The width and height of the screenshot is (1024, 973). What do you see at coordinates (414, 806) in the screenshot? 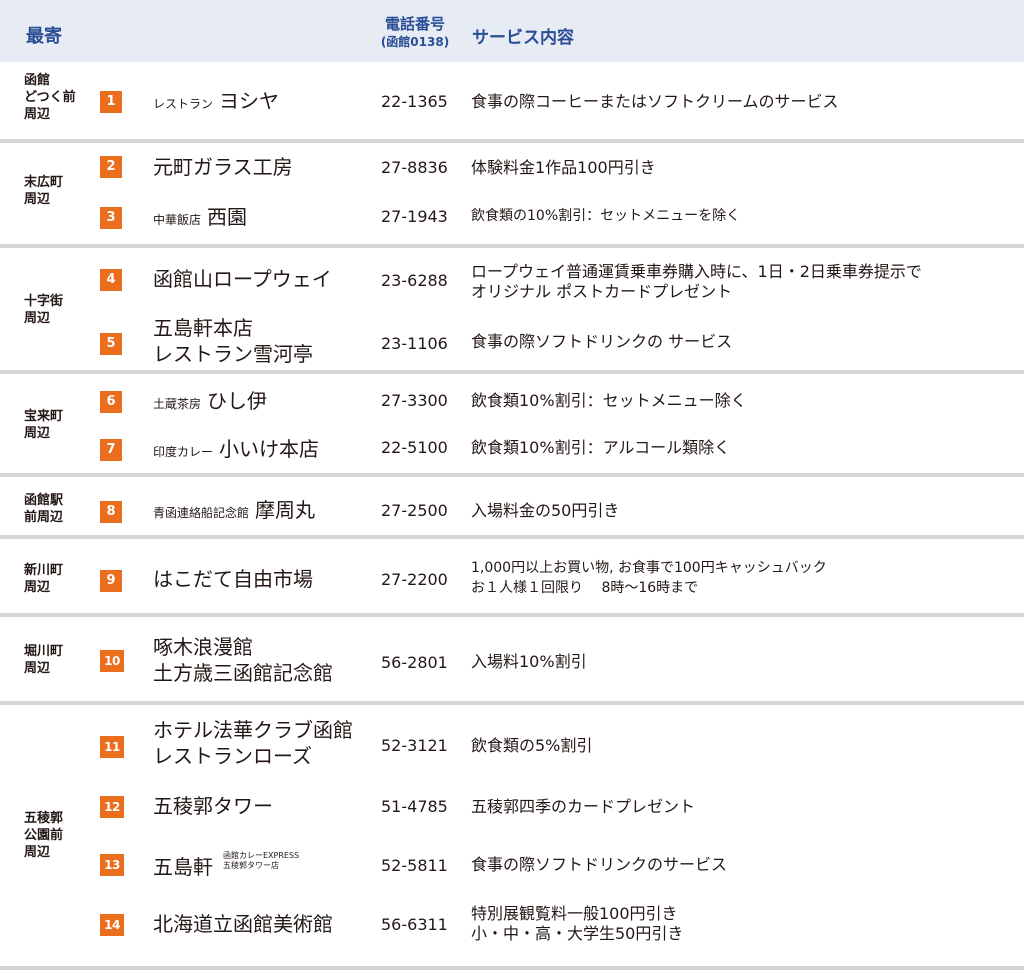
I see `phone-number: 51-4785` at bounding box center [414, 806].